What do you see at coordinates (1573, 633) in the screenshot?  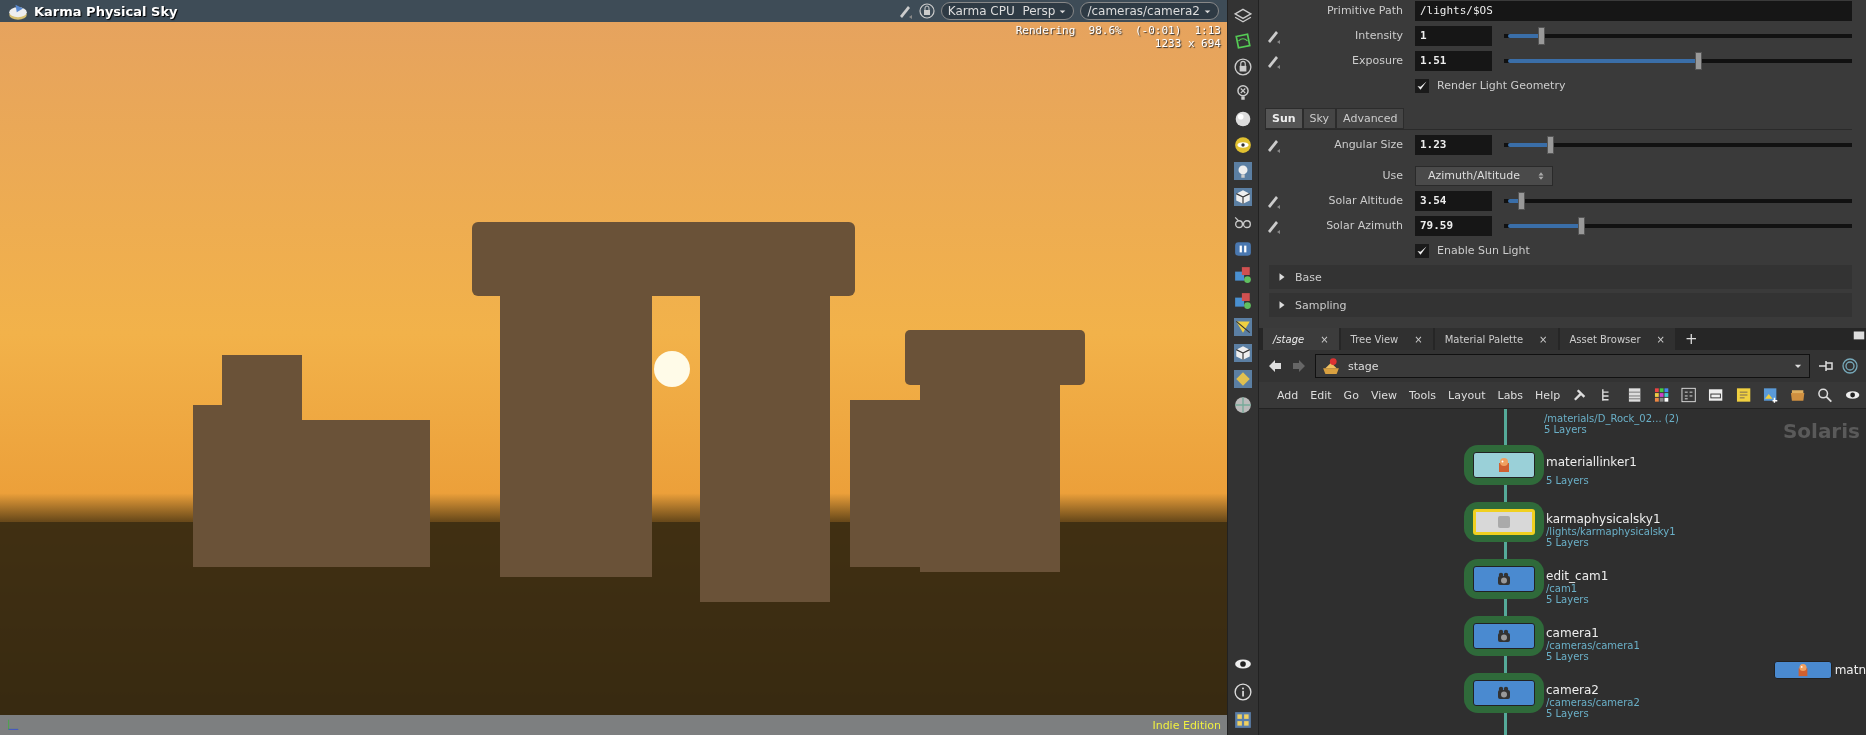 I see `node-name: camera1` at bounding box center [1573, 633].